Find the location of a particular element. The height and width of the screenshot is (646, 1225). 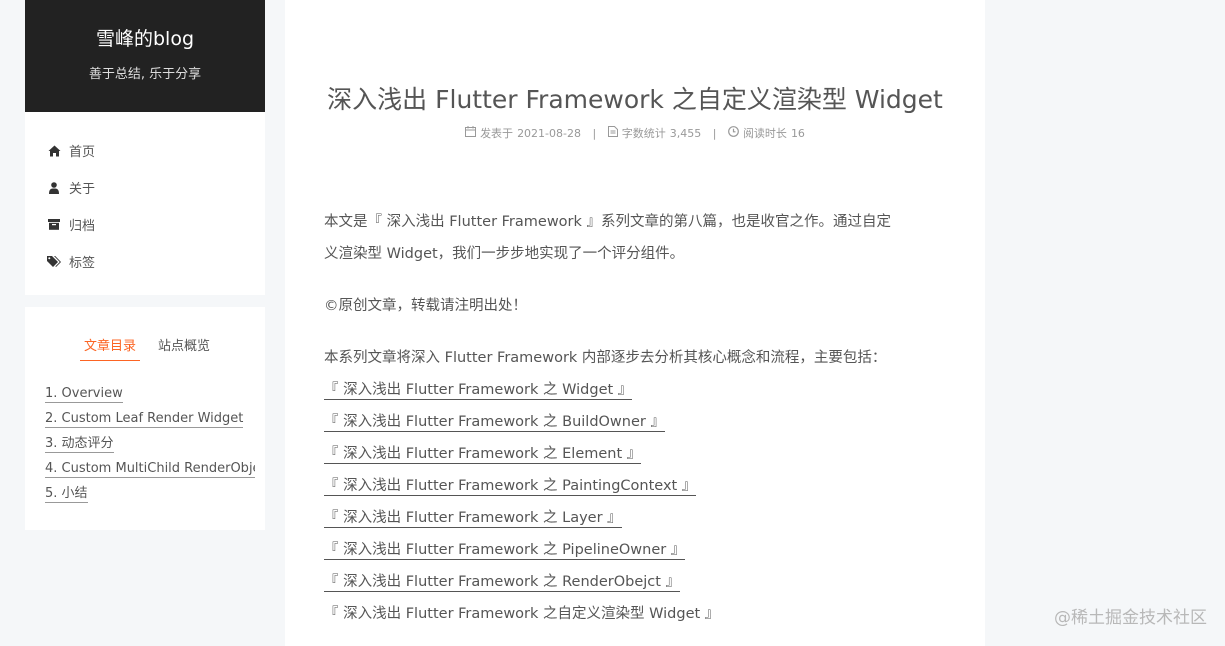

menu-item-label: 归档 is located at coordinates (82, 226).